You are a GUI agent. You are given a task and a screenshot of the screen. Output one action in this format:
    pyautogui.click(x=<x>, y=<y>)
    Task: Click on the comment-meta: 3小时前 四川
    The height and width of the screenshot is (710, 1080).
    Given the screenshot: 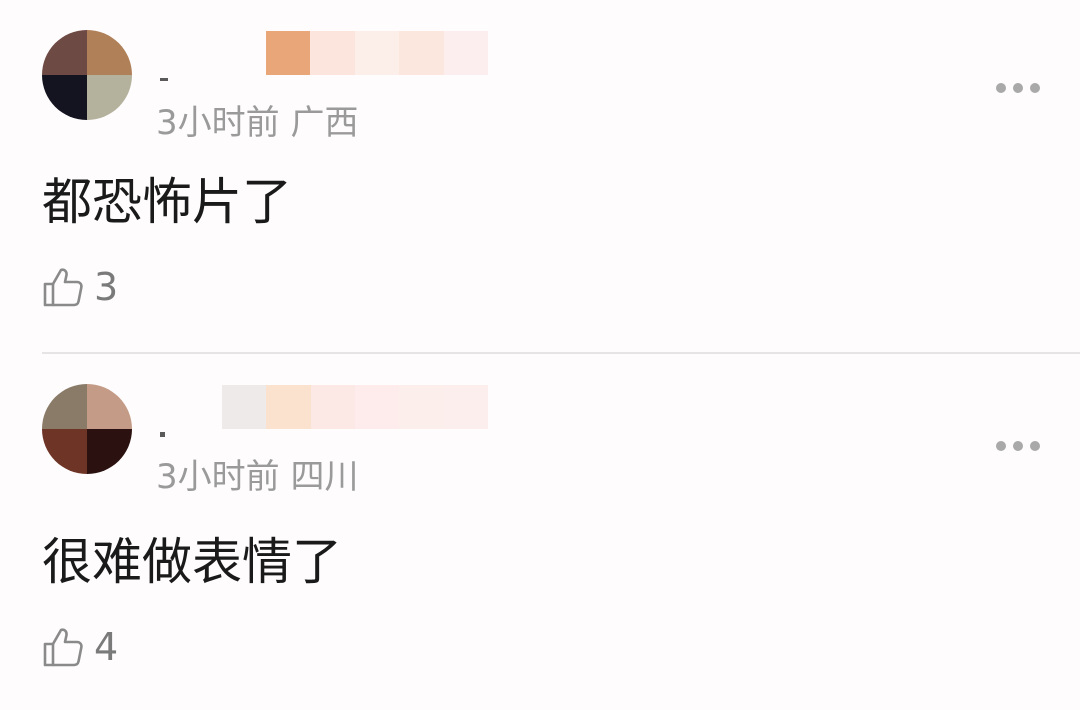 What is the action you would take?
    pyautogui.click(x=257, y=477)
    